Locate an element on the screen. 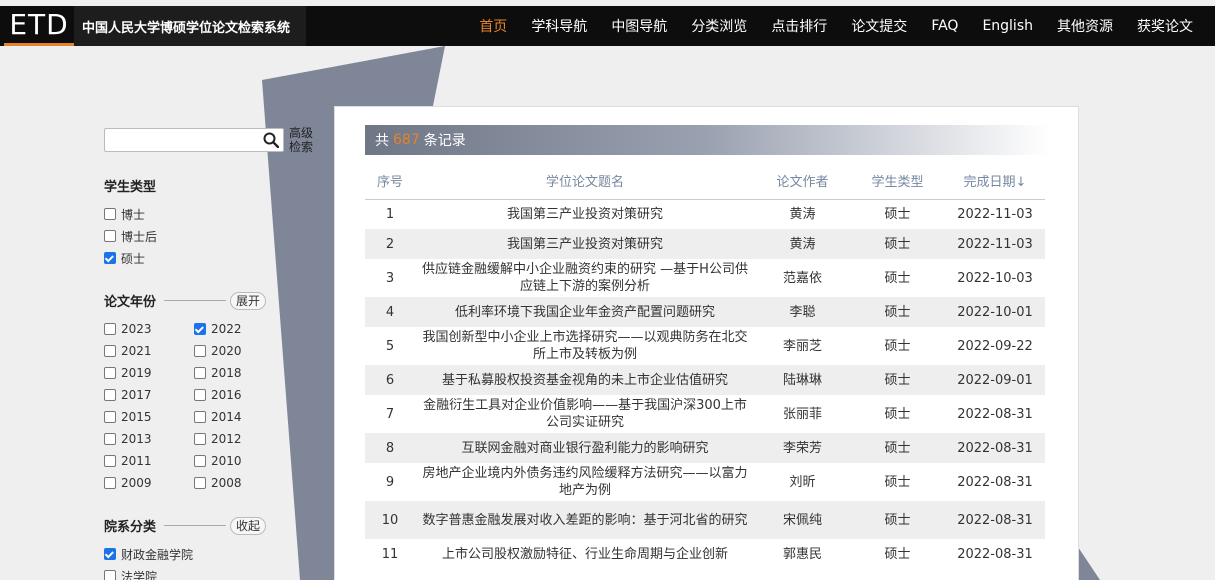 The height and width of the screenshot is (580, 1215). column-date: 完成日期↓ is located at coordinates (995, 181).